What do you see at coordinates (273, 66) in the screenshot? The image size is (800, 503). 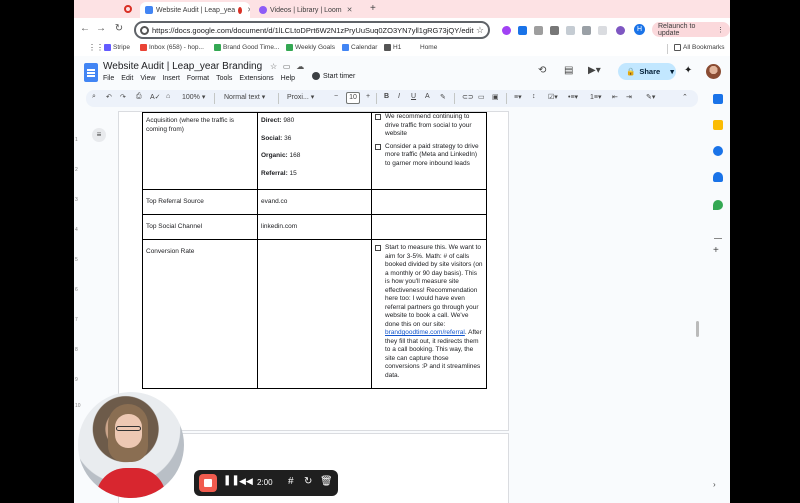 I see `star-icon: ☆` at bounding box center [273, 66].